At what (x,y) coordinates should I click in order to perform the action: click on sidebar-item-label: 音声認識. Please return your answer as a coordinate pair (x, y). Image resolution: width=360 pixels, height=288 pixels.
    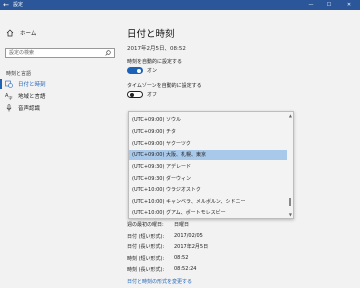
    Looking at the image, I should click on (29, 109).